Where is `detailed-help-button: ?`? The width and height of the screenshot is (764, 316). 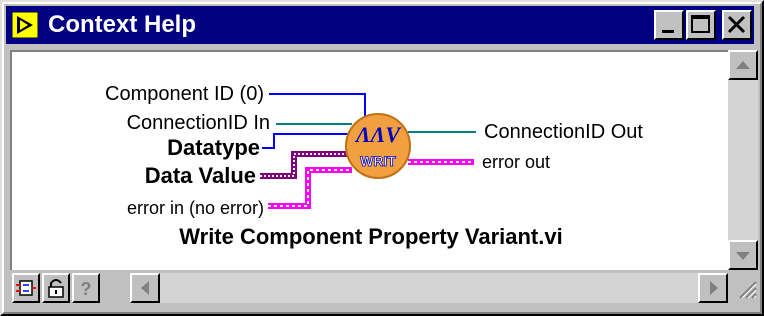
detailed-help-button: ? is located at coordinates (86, 288).